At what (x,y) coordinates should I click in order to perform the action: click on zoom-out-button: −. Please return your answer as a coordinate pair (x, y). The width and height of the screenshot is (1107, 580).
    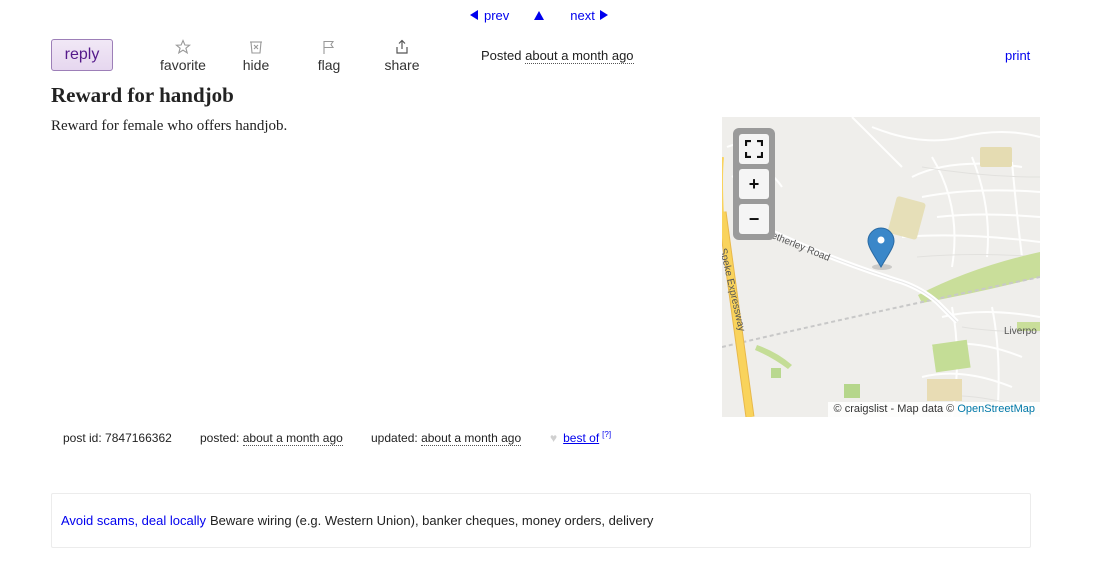
    Looking at the image, I should click on (754, 219).